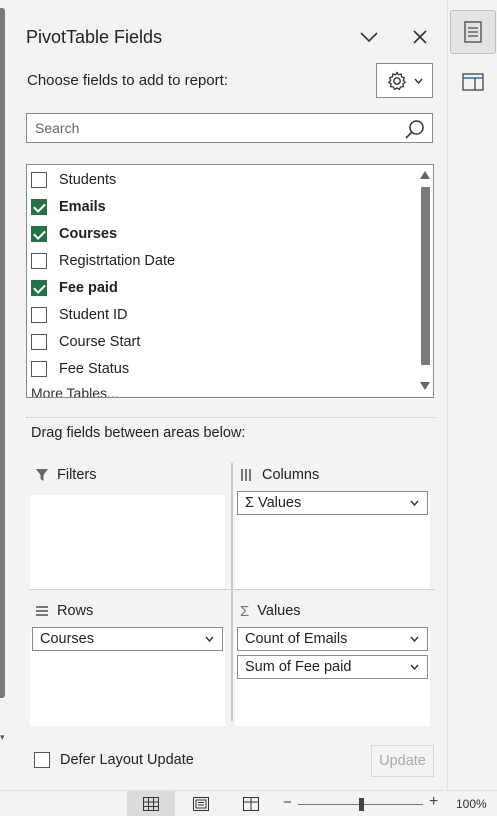  What do you see at coordinates (127, 542) in the screenshot?
I see `filters-drop-zone` at bounding box center [127, 542].